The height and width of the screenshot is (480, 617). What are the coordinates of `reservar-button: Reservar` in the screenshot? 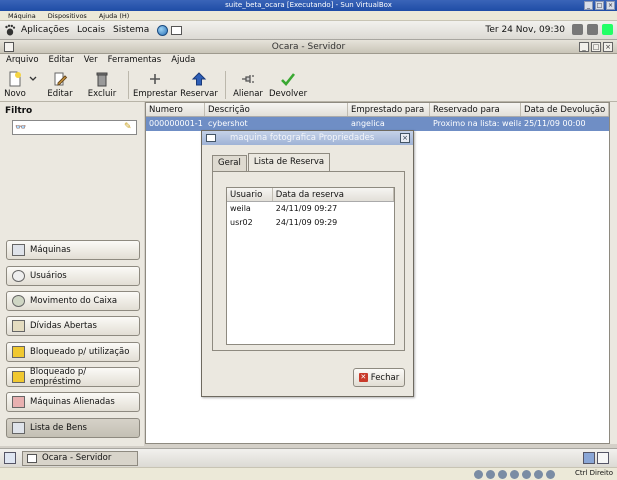 It's located at (199, 84).